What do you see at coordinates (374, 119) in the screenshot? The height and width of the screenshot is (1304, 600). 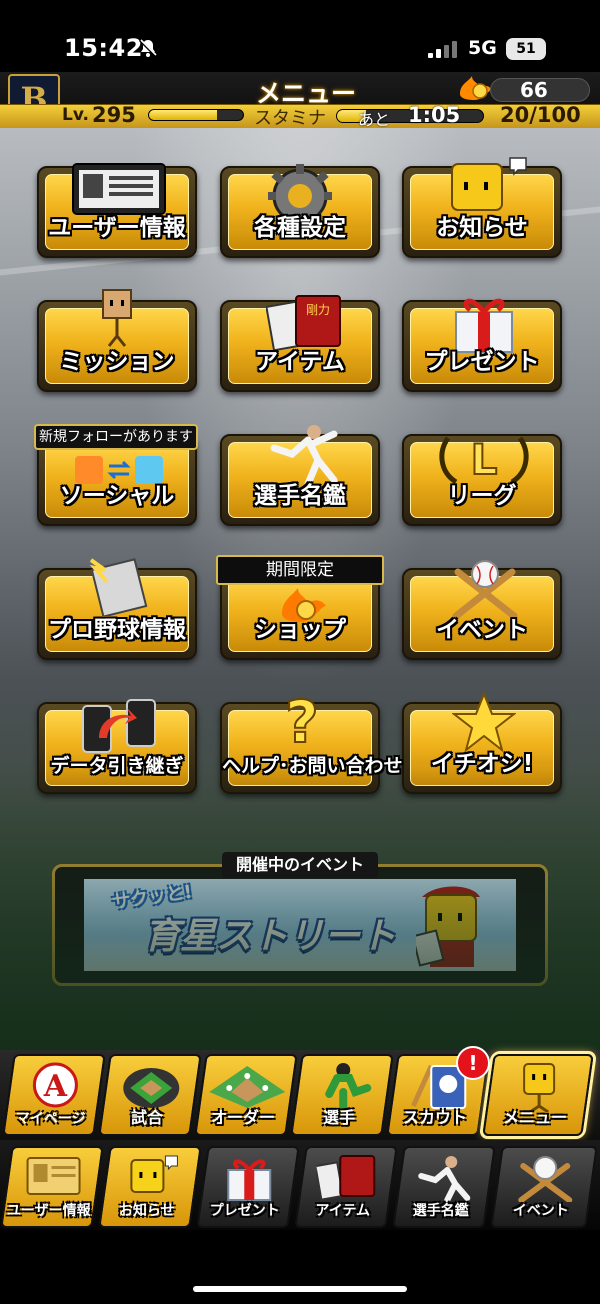 I see `recovery-label: あと` at bounding box center [374, 119].